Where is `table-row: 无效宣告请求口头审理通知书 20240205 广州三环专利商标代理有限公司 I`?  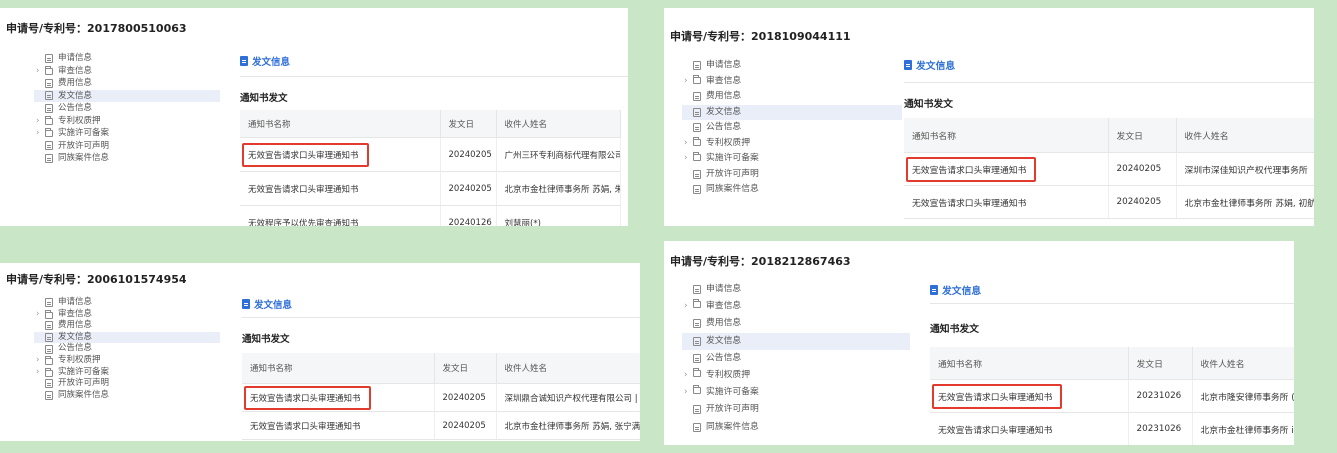
table-row: 无效宣告请求口头审理通知书 20240205 广州三环专利商标代理有限公司 I is located at coordinates (430, 154).